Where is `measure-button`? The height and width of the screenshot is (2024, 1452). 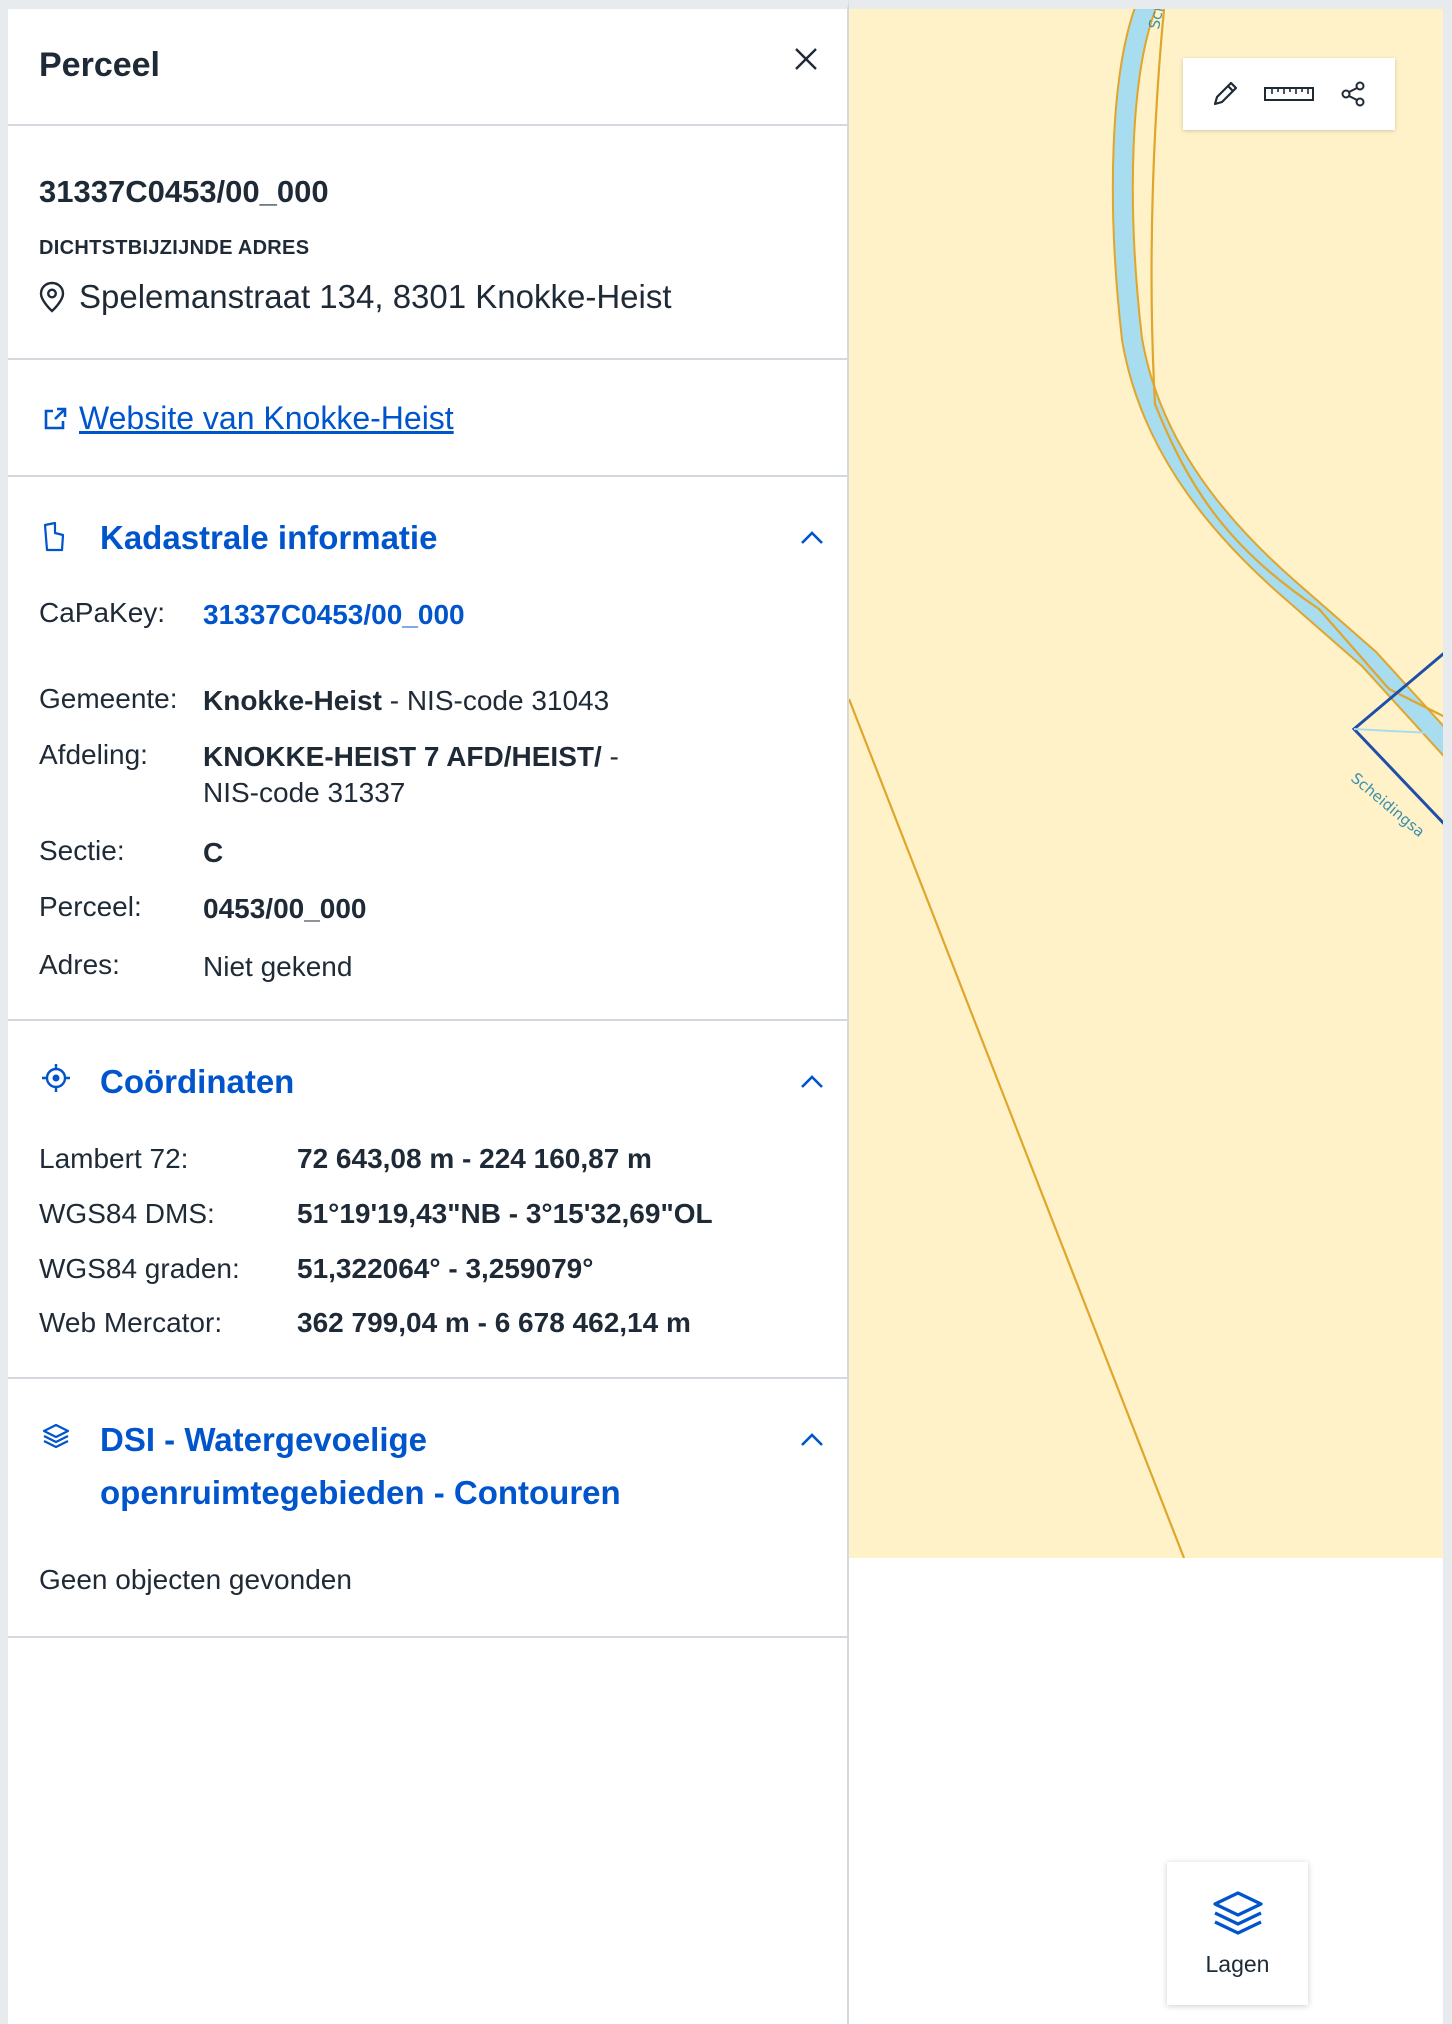
measure-button is located at coordinates (1289, 94).